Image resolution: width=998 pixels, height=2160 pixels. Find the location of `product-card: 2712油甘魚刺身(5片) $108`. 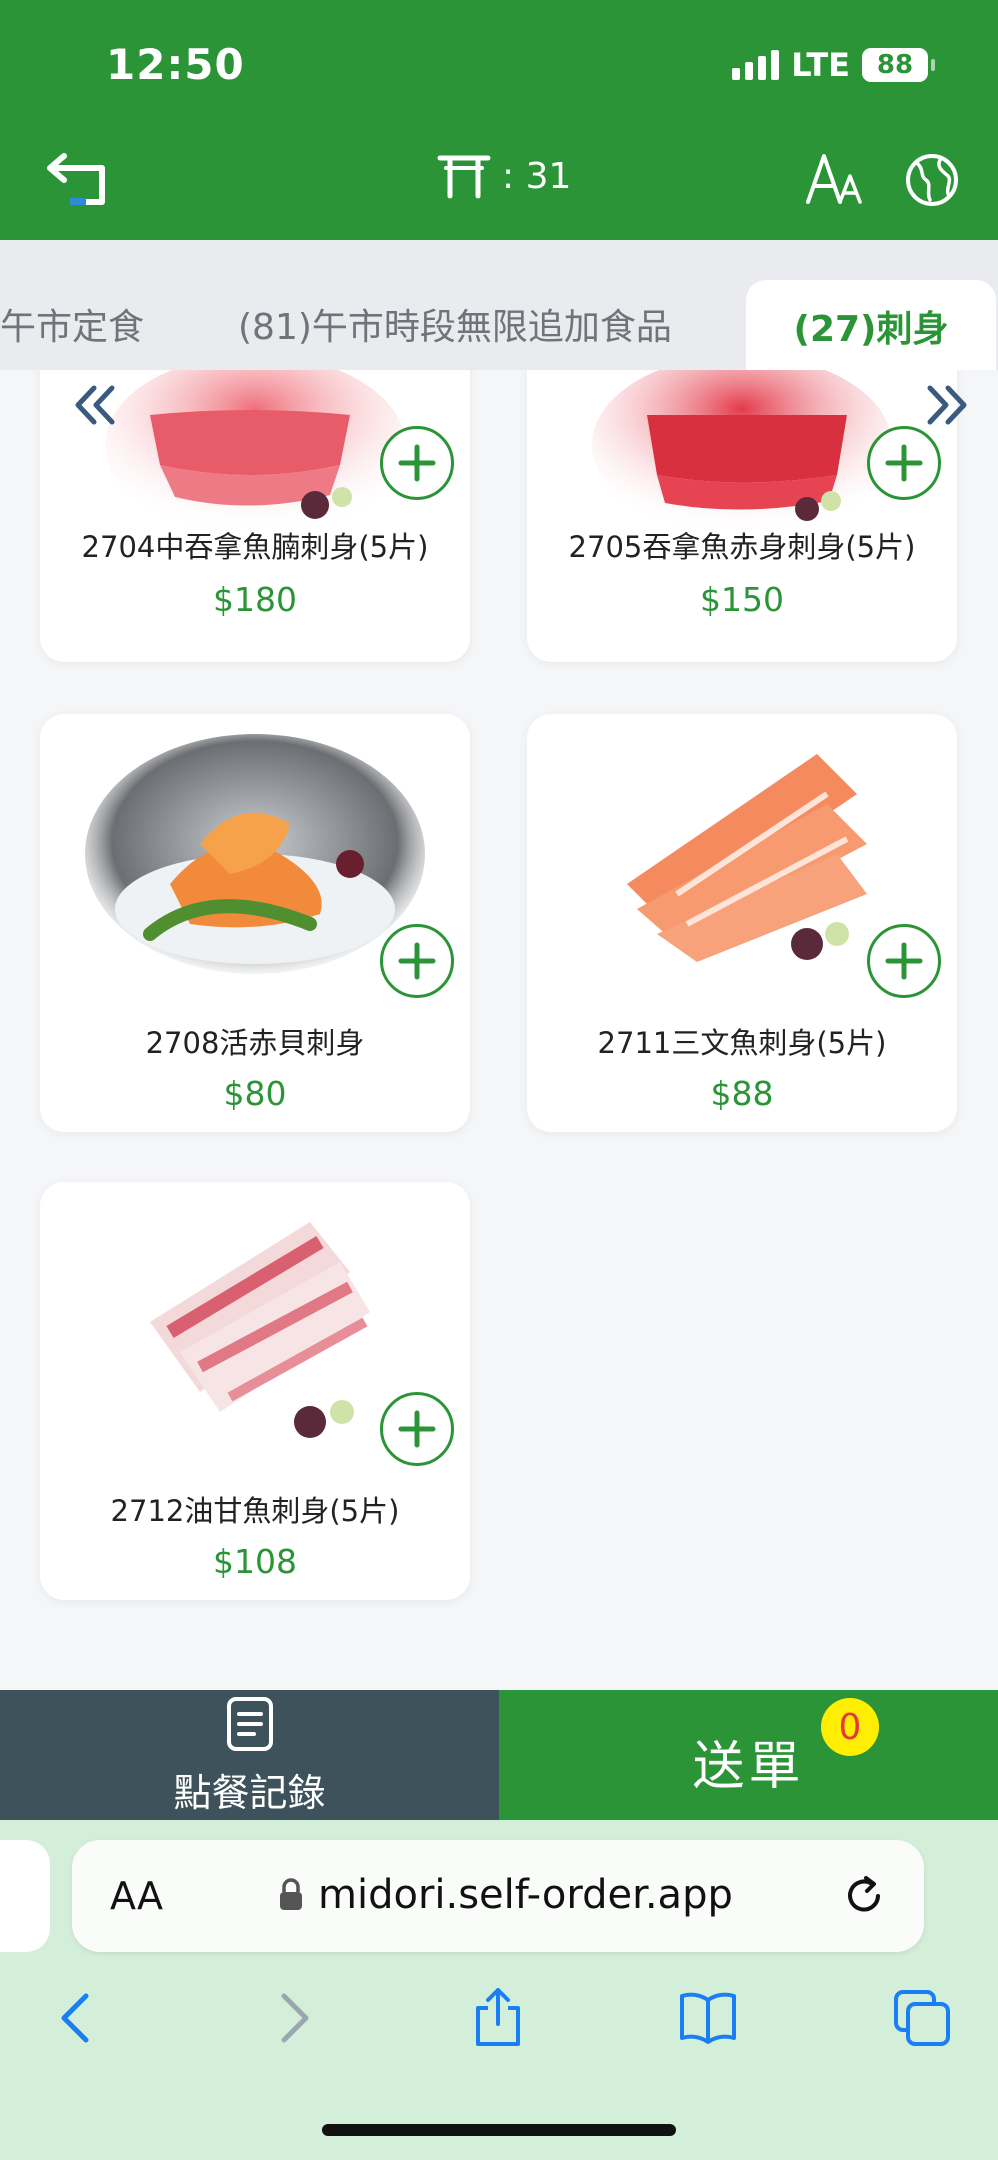

product-card: 2712油甘魚刺身(5片) $108 is located at coordinates (255, 1391).